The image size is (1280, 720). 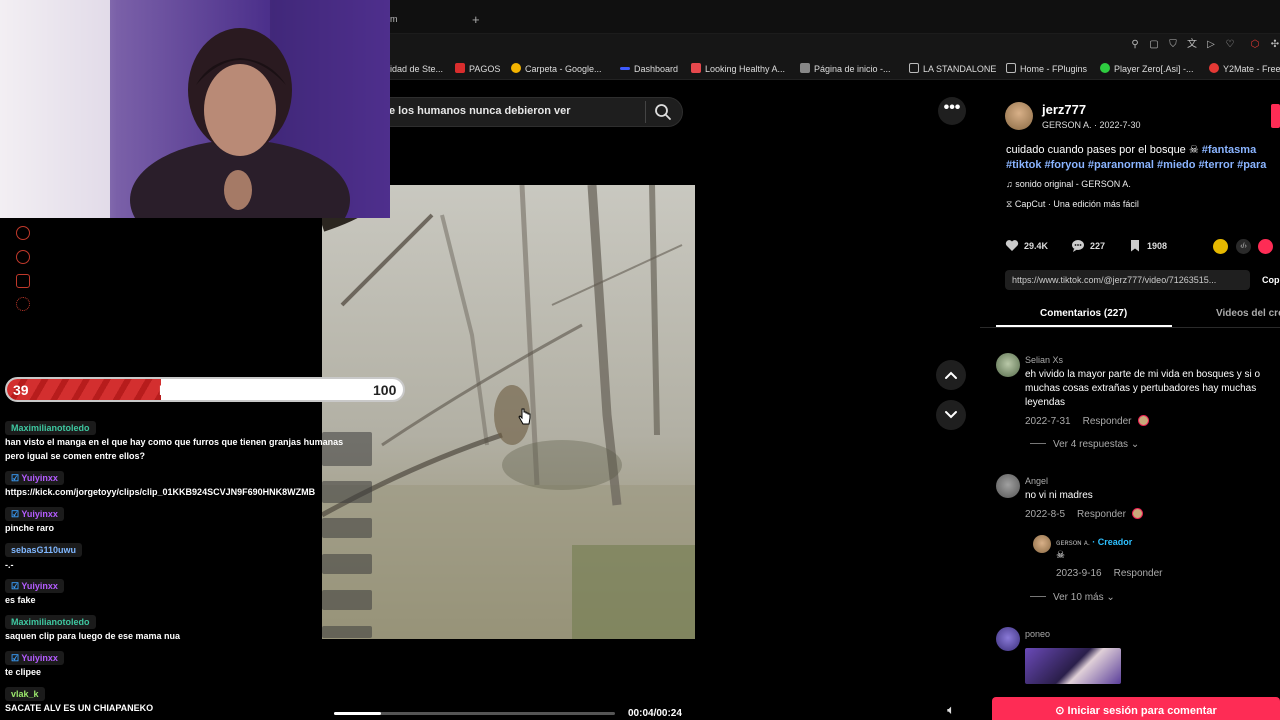 I want to click on translate-icon: 文, so click(x=1192, y=45).